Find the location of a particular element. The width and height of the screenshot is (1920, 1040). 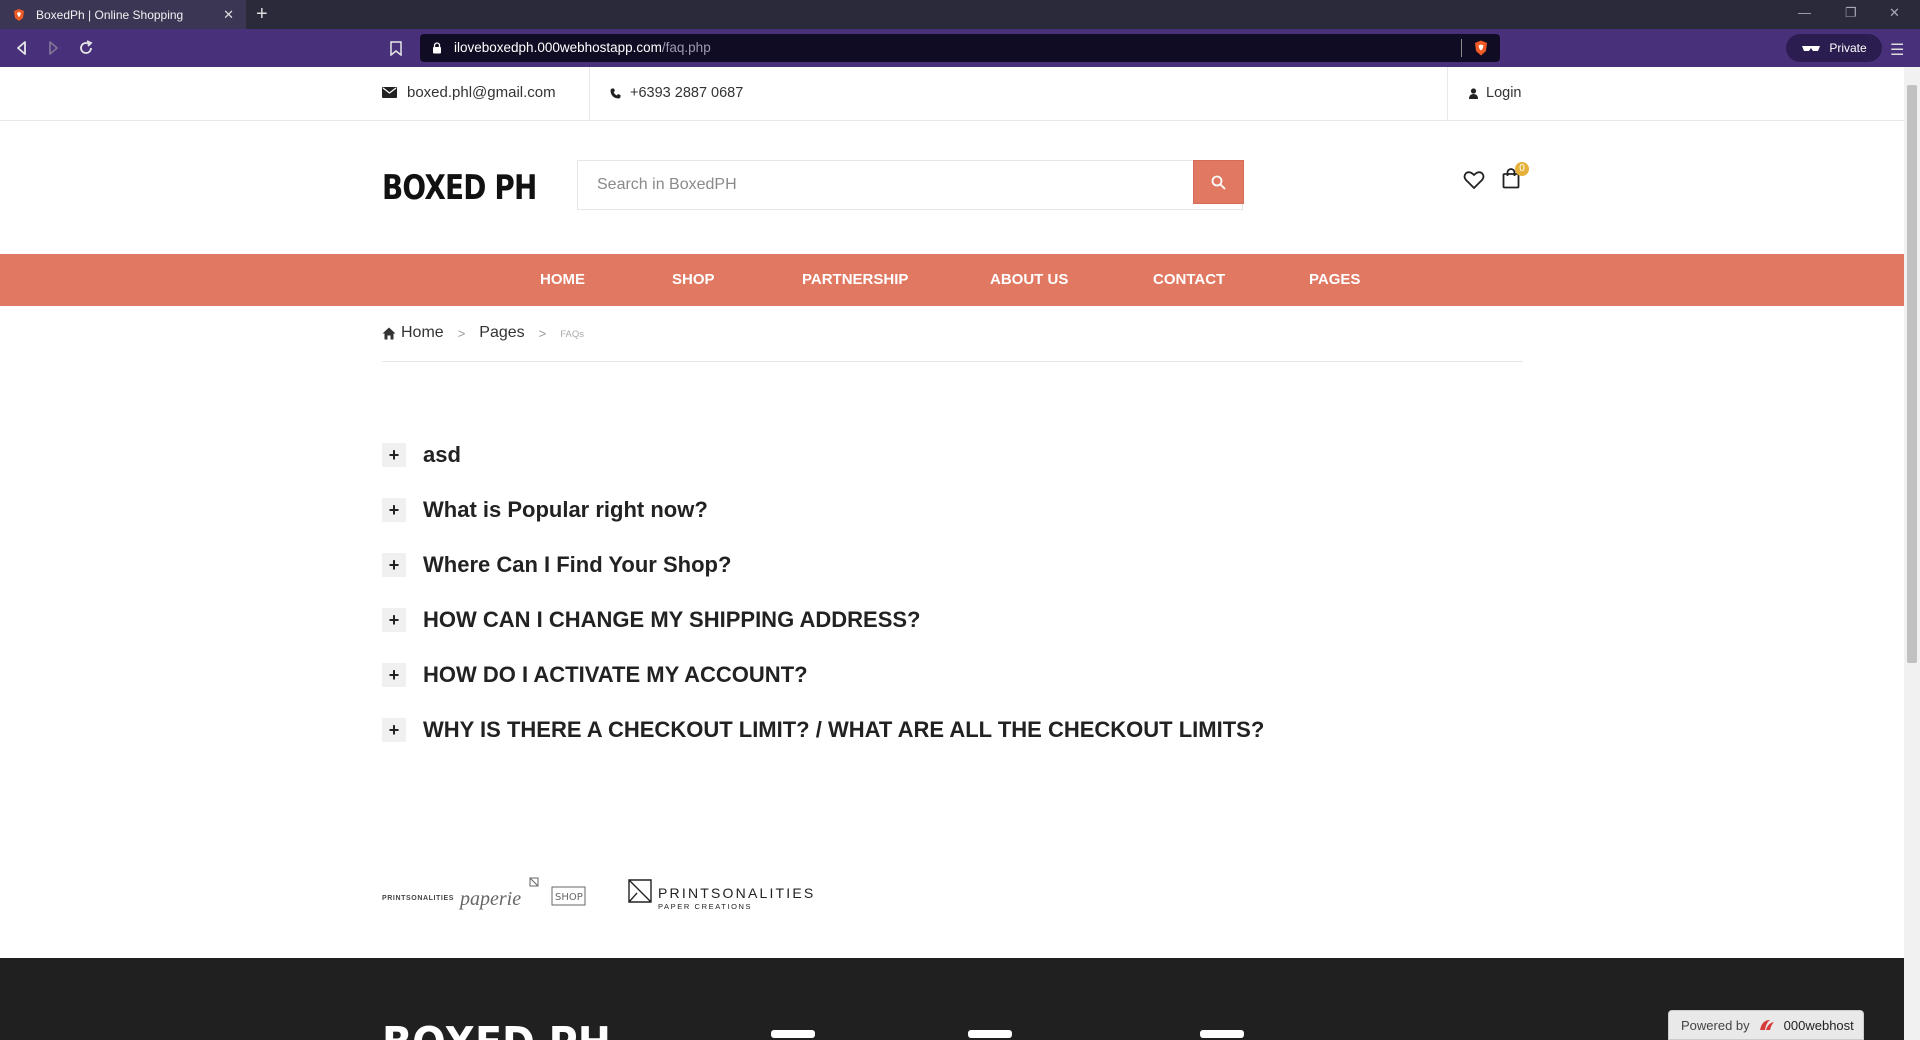

search-icon is located at coordinates (1218, 182).